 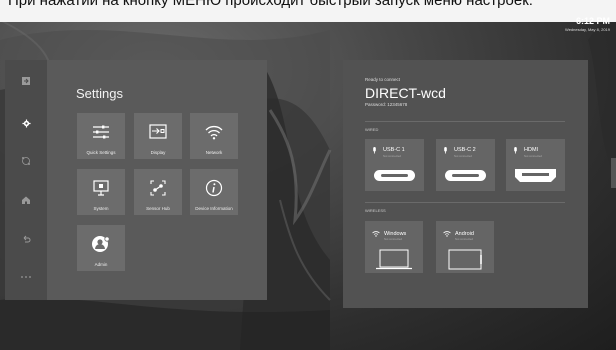 What do you see at coordinates (375, 210) in the screenshot?
I see `wireless-section-label: WIRELESS` at bounding box center [375, 210].